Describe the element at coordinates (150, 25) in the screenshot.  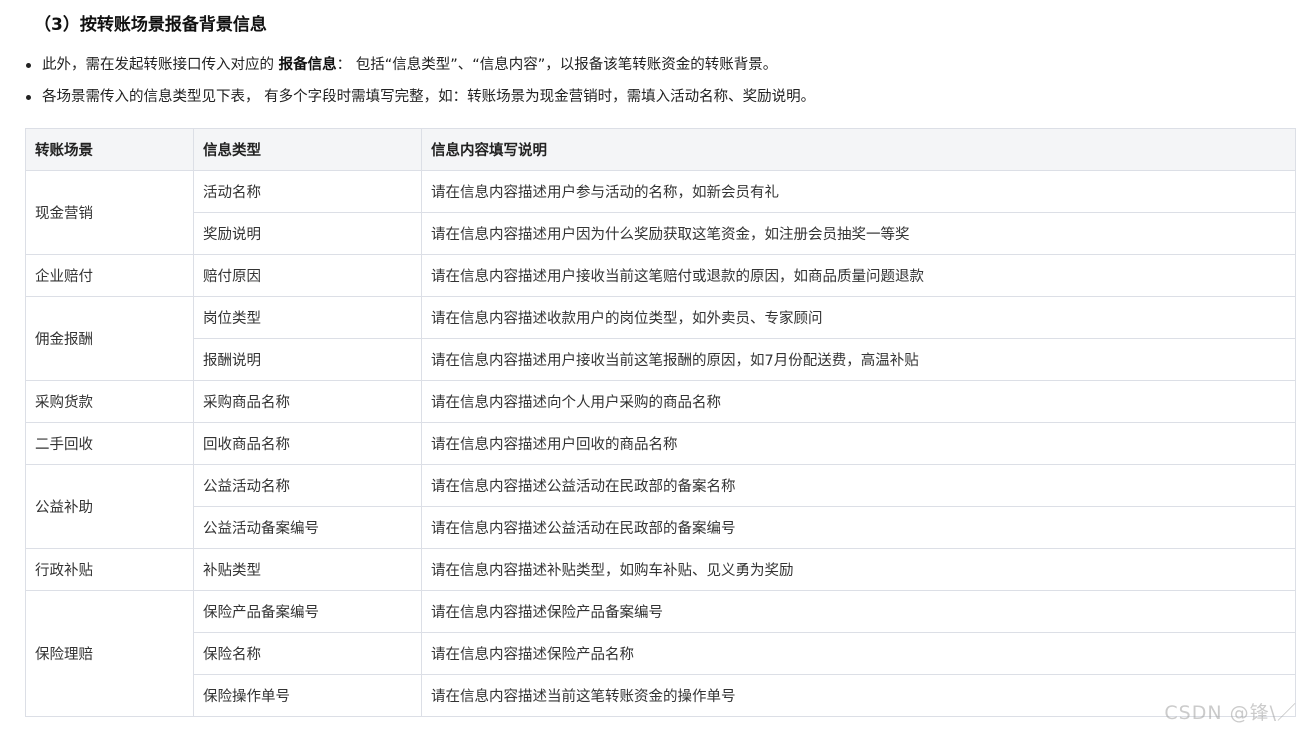
I see `section-heading: （3）按转账场景报备背景信息` at that location.